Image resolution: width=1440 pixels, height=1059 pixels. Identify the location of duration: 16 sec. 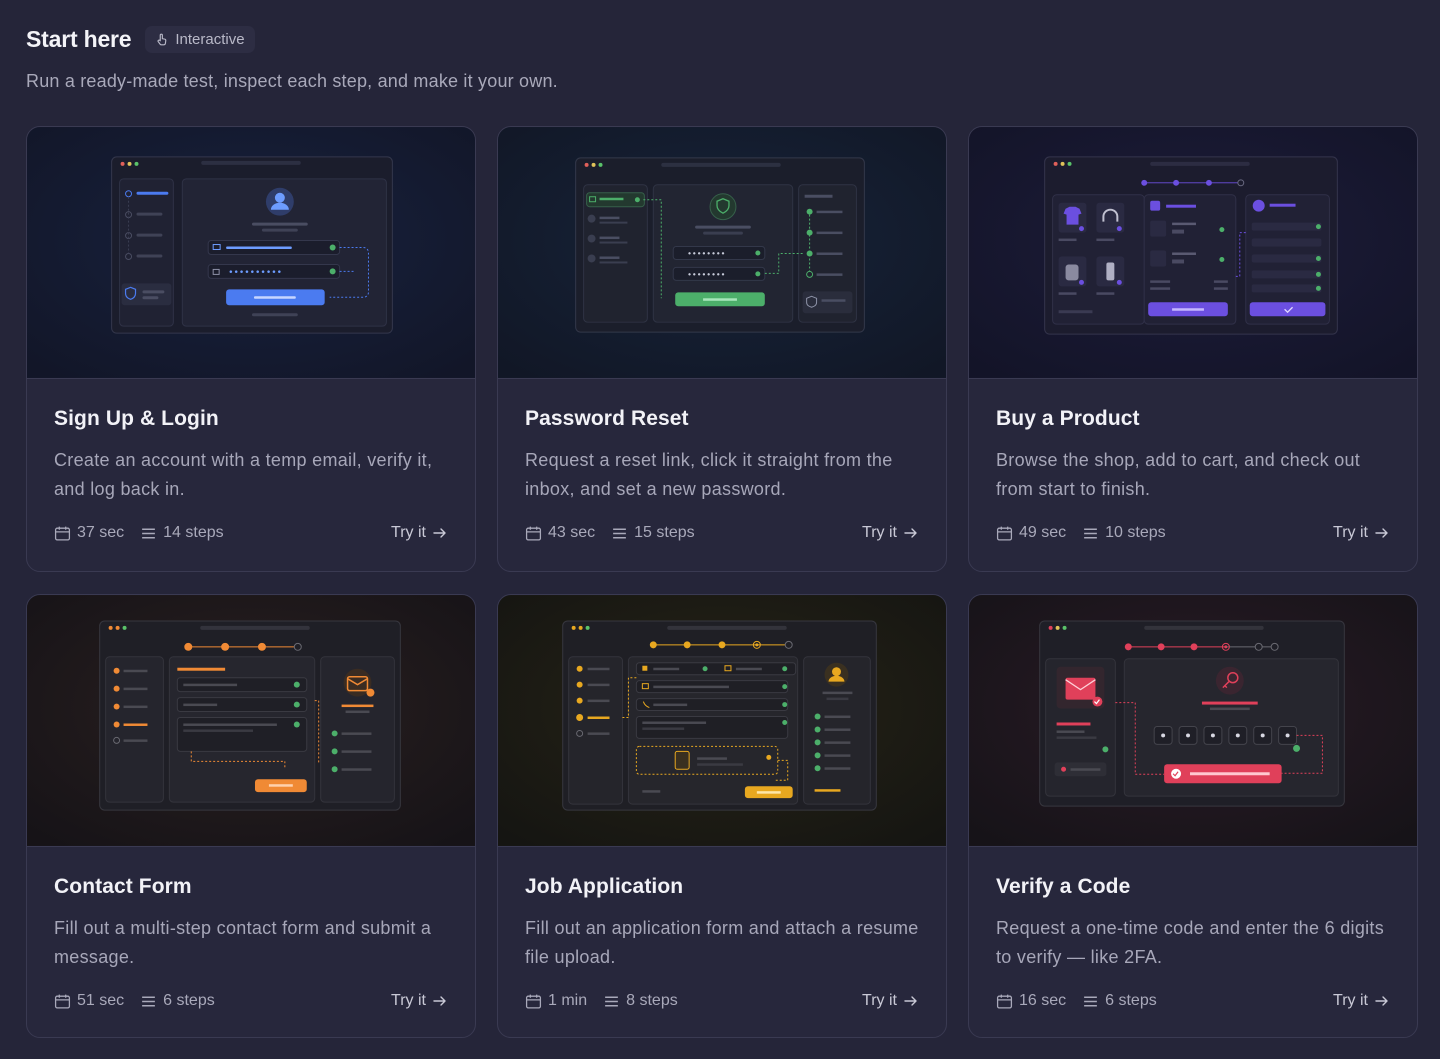
(1031, 1001).